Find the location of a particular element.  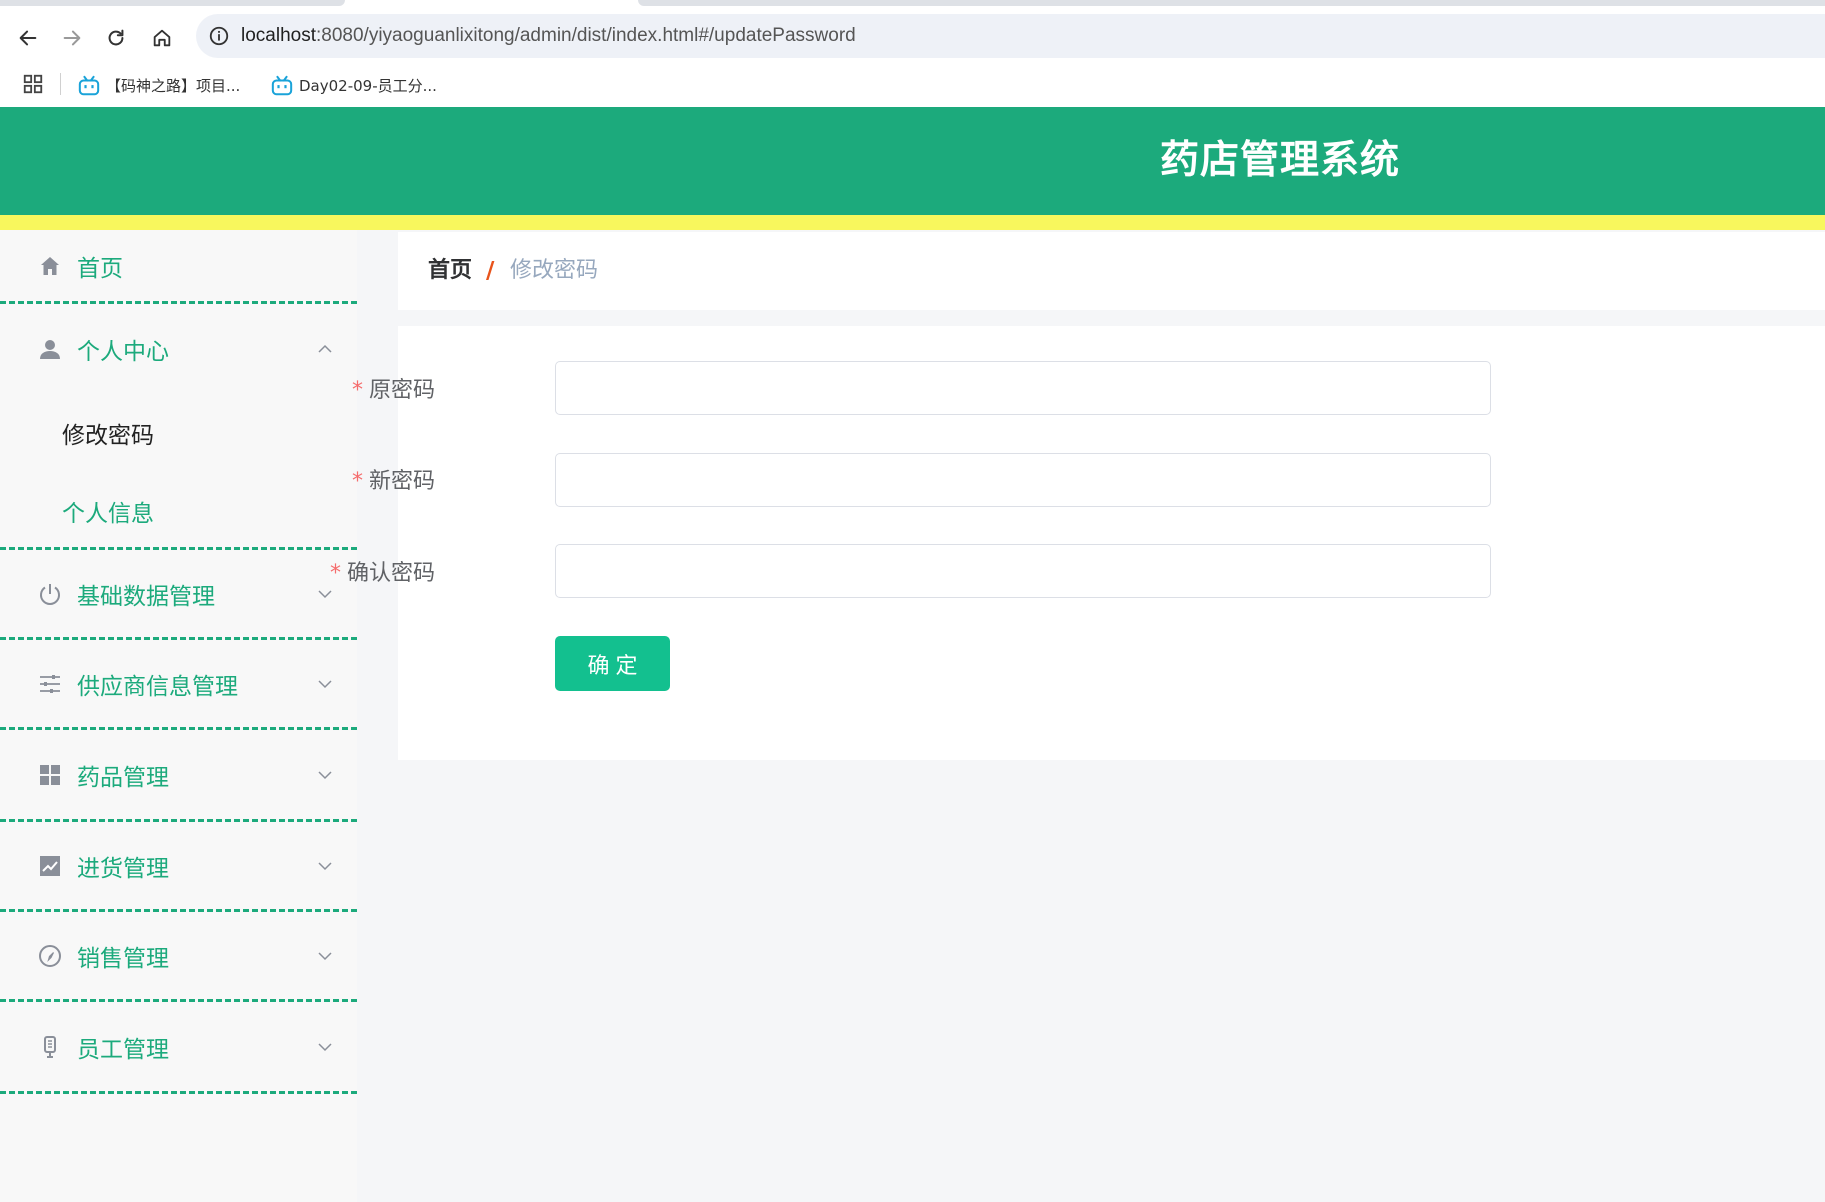

browser-tab-strip is located at coordinates (912, 4).